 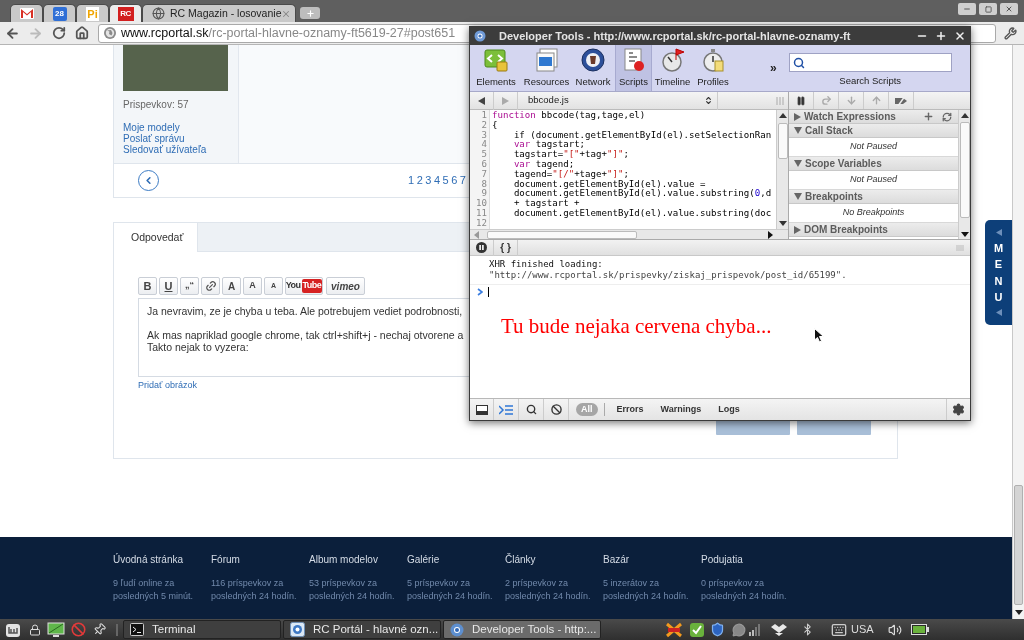 I want to click on lock-icon, so click(x=35, y=629).